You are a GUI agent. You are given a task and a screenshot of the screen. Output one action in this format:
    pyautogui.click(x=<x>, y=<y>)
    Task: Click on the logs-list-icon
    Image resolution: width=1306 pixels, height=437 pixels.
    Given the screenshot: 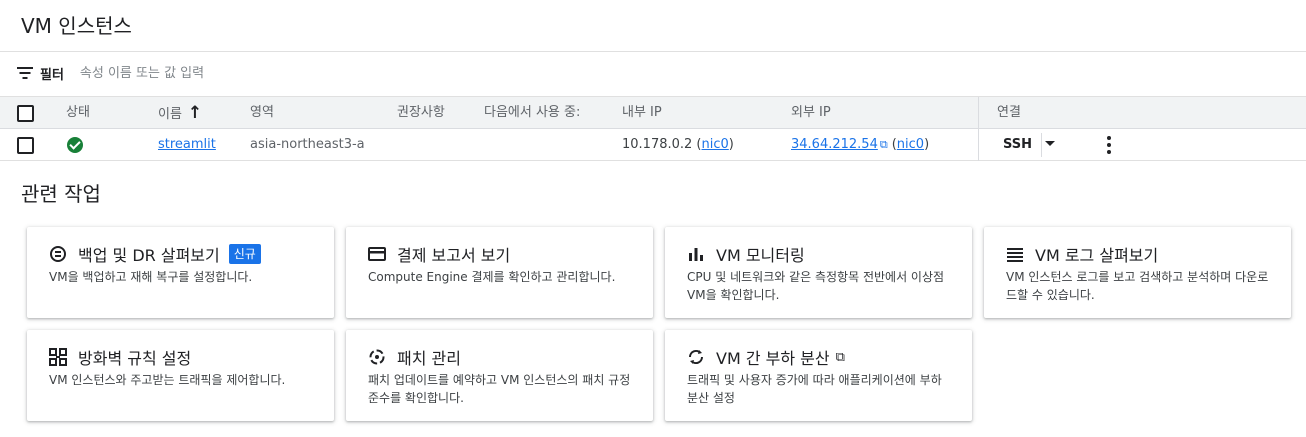 What is the action you would take?
    pyautogui.click(x=1015, y=254)
    